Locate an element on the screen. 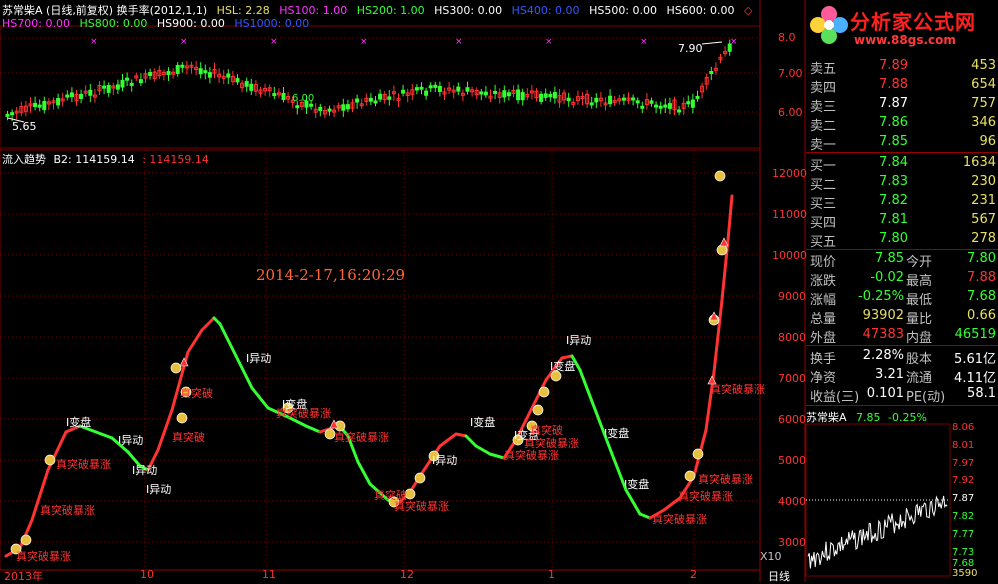 This screenshot has width=998, height=584. stat-value: 5.61亿 is located at coordinates (975, 359).